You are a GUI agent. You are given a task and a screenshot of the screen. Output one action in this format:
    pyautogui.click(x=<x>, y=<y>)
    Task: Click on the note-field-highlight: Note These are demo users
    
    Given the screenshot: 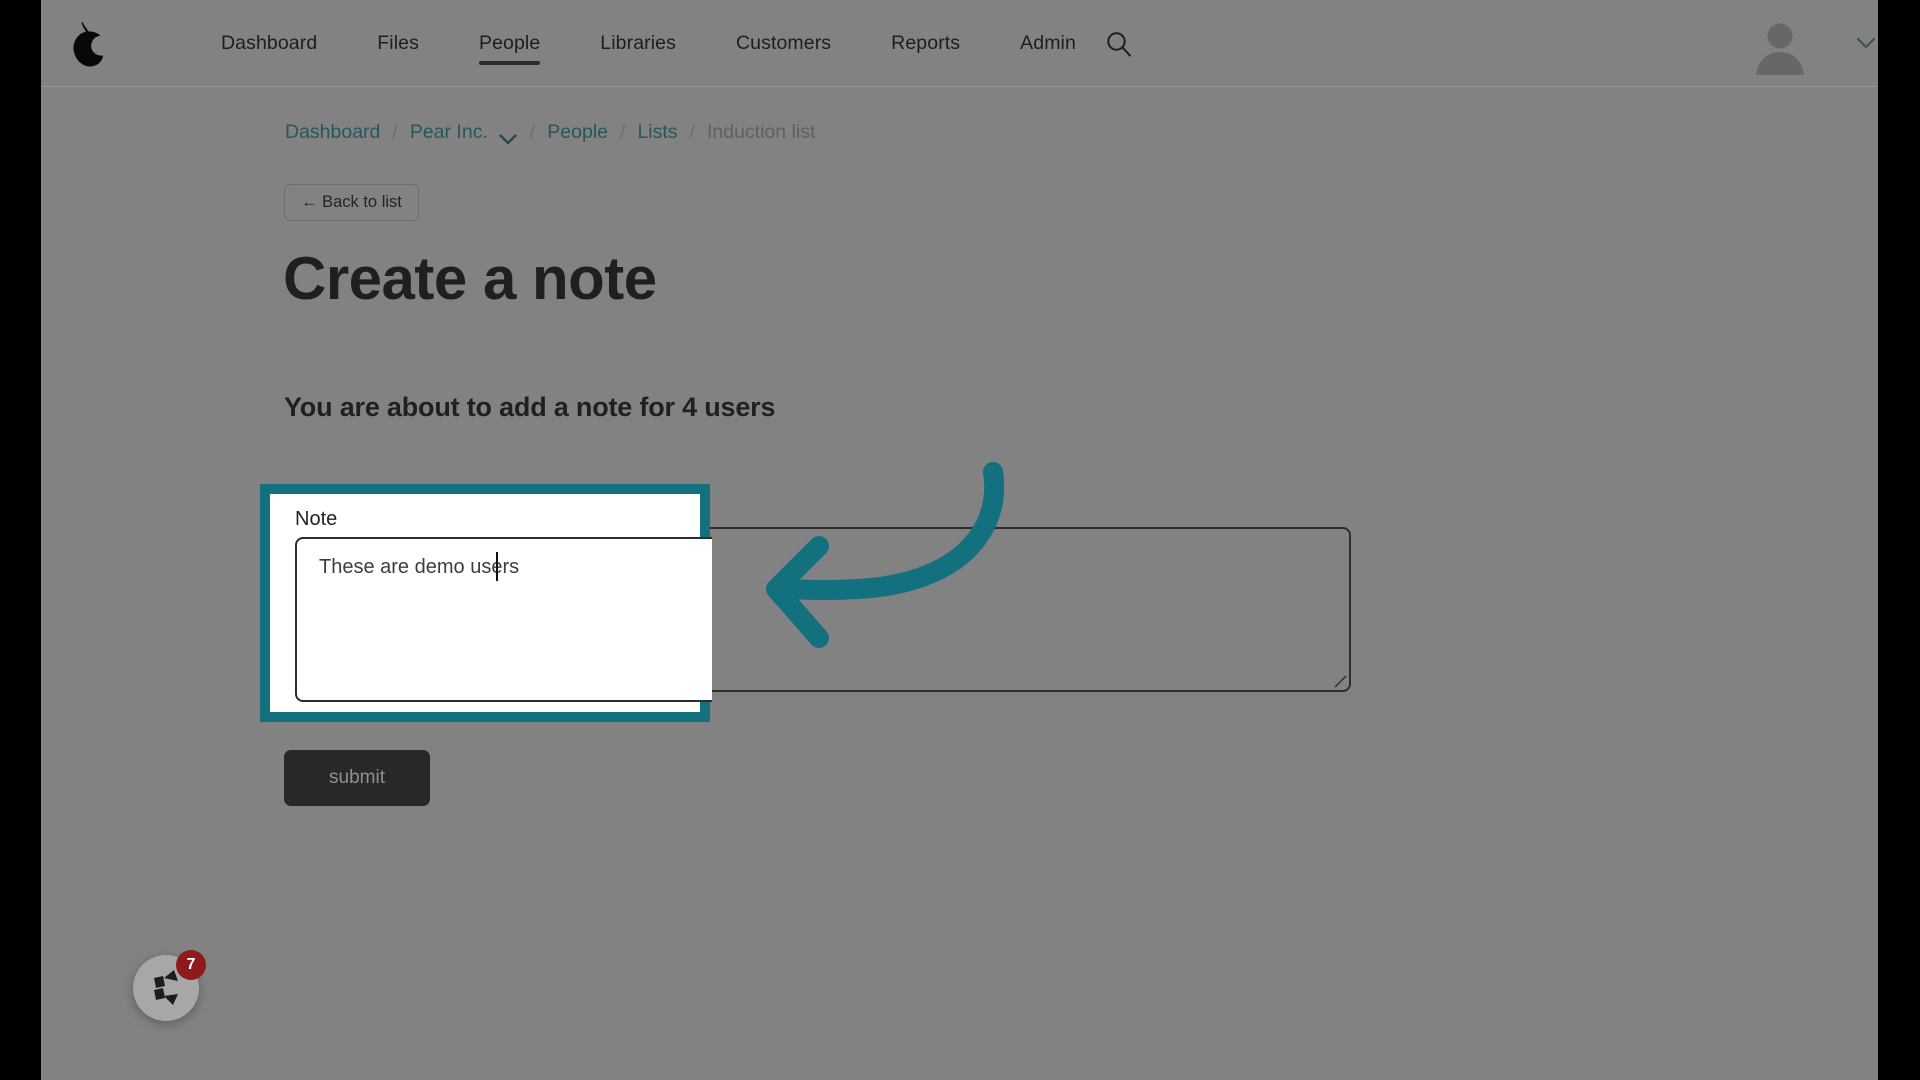 What is the action you would take?
    pyautogui.click(x=486, y=603)
    